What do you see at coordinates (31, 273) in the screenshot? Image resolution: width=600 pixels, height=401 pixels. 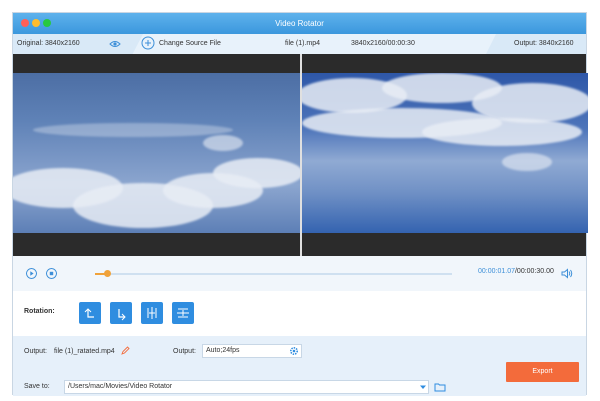 I see `play-icon` at bounding box center [31, 273].